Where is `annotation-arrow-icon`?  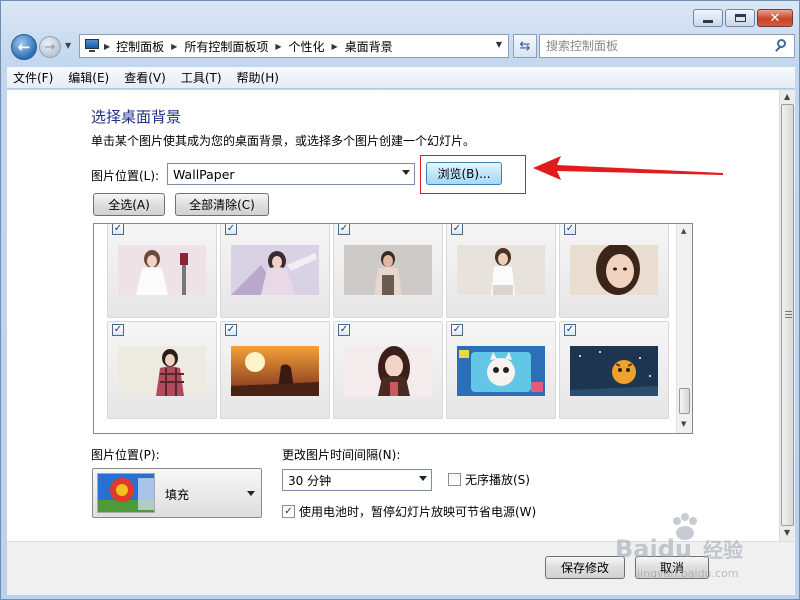
annotation-arrow-icon is located at coordinates (628, 168).